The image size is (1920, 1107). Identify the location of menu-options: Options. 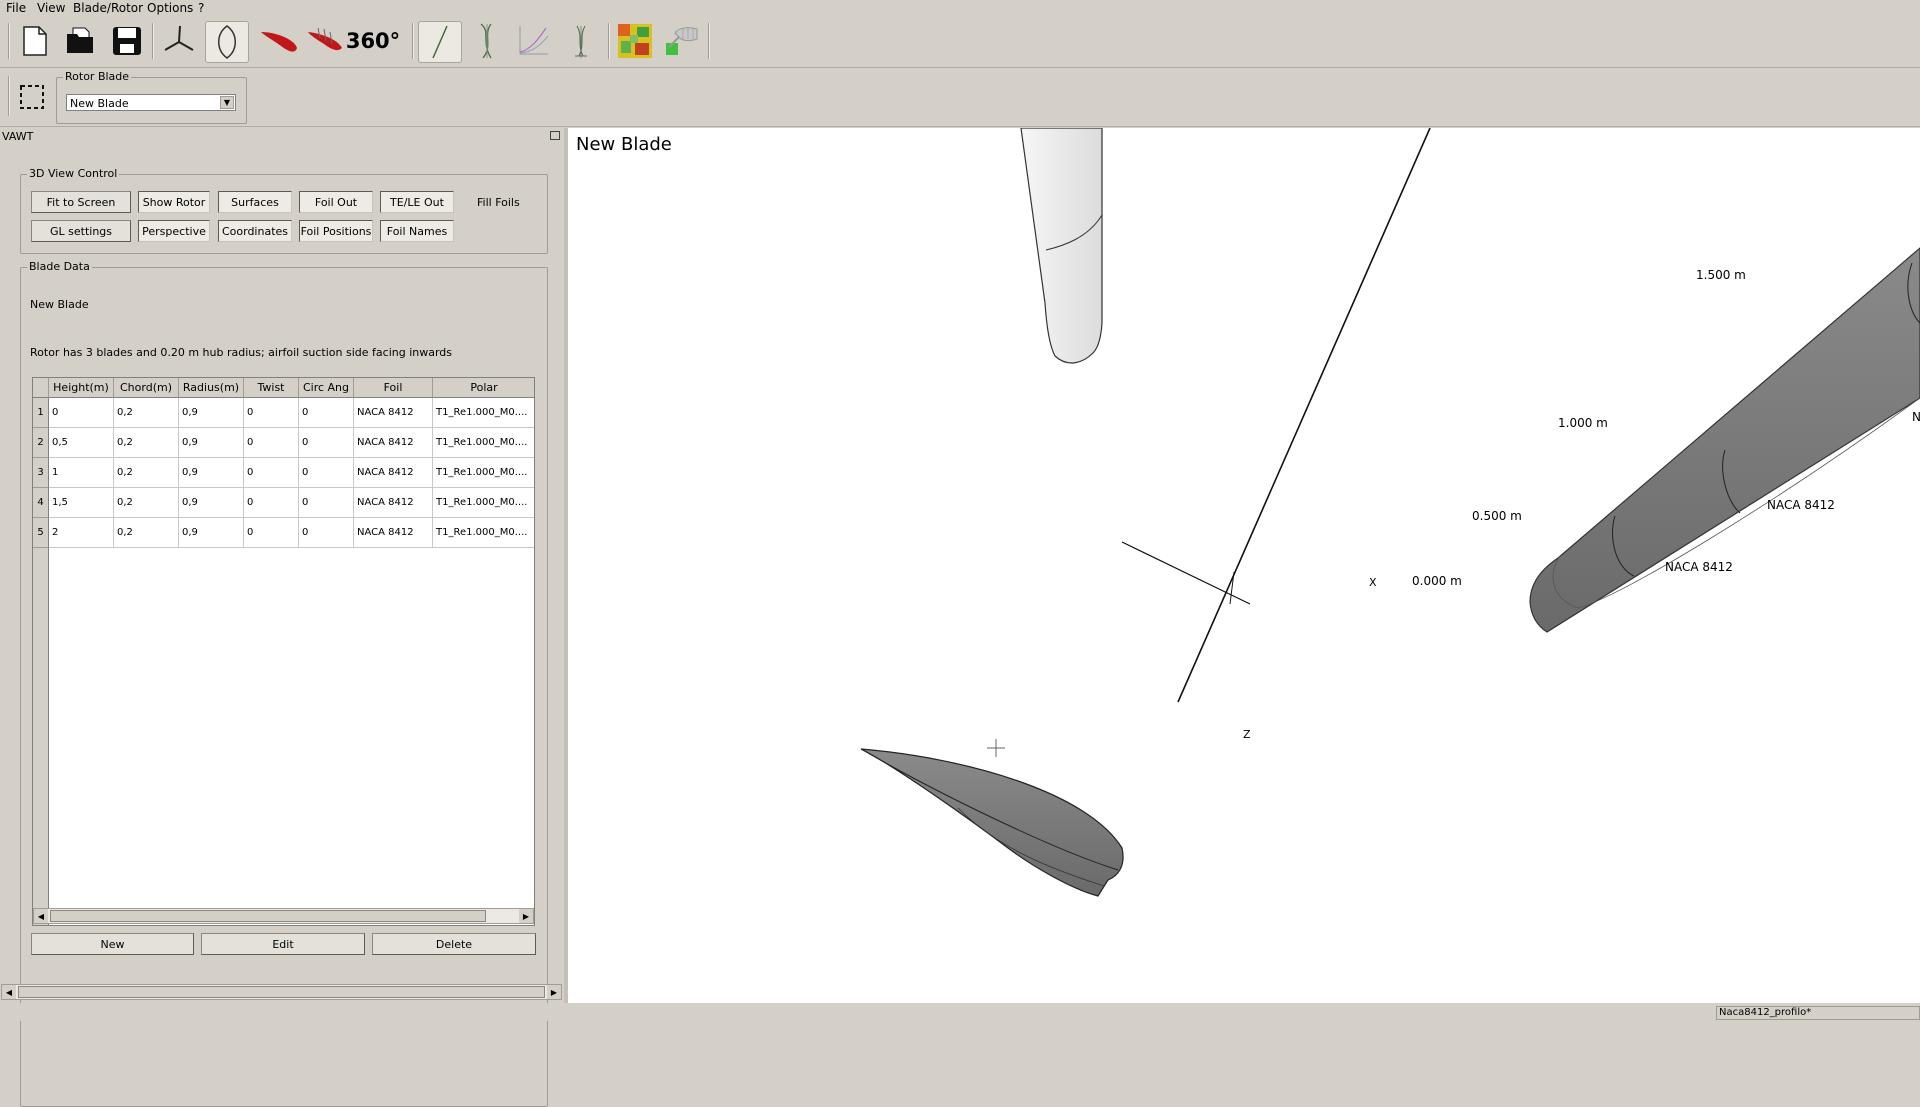
(170, 8).